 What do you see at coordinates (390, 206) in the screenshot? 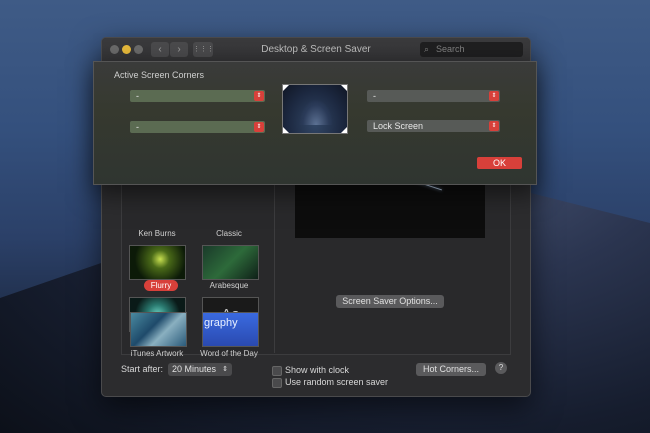
I see `screensaver-preview` at bounding box center [390, 206].